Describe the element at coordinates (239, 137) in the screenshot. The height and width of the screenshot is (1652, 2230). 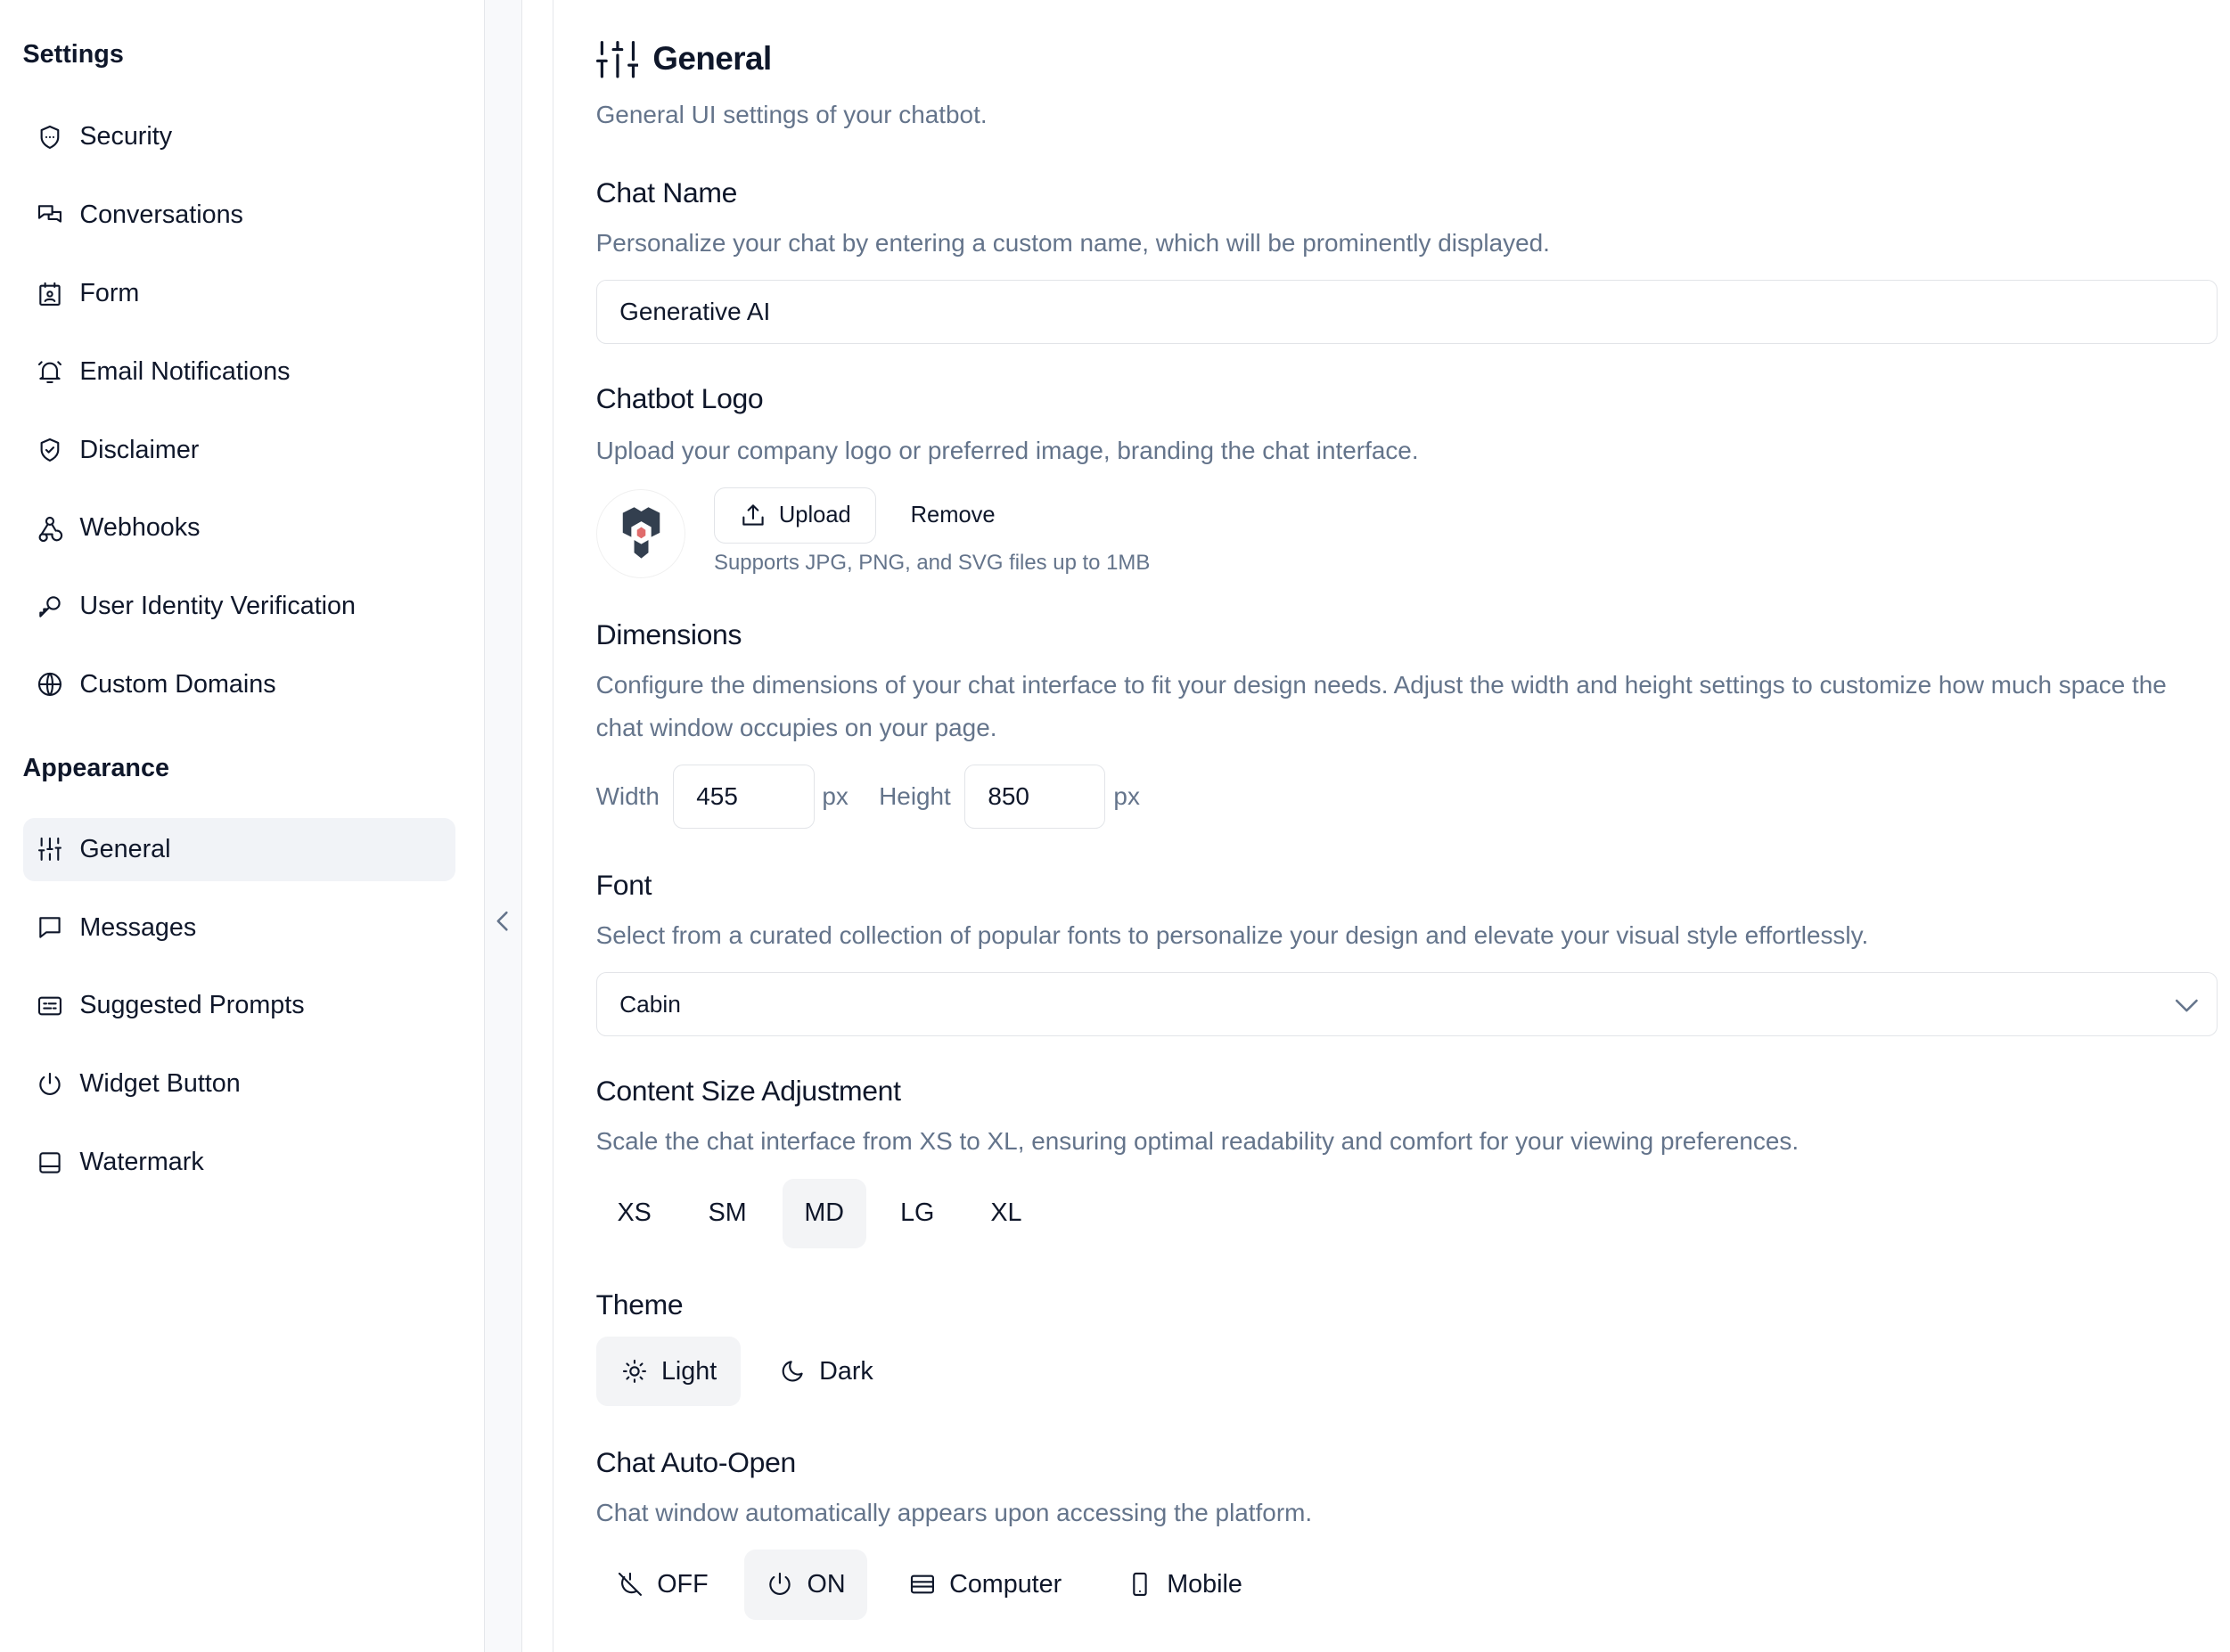
I see `sidebar-item-security: Security` at that location.